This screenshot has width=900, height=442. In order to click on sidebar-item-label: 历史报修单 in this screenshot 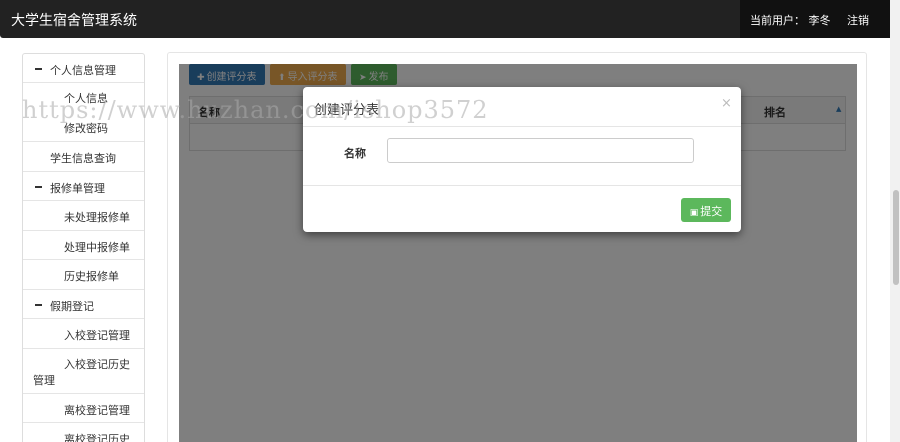, I will do `click(91, 276)`.